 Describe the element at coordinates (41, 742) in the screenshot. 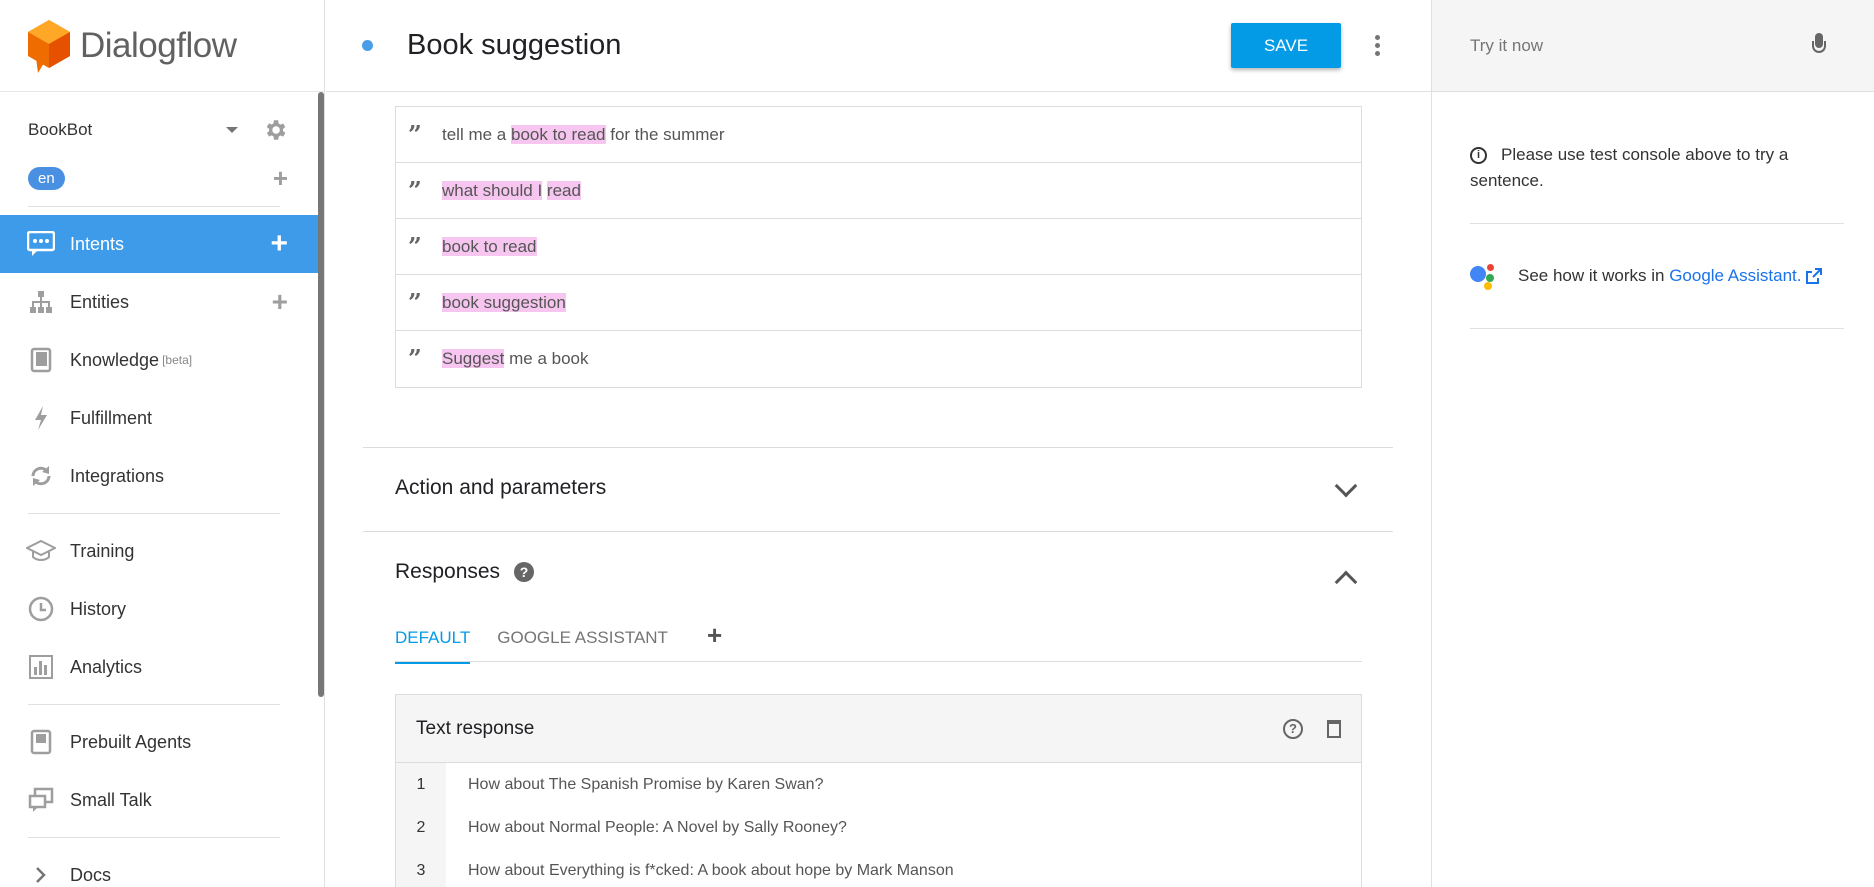

I see `bookmark-book-icon` at that location.